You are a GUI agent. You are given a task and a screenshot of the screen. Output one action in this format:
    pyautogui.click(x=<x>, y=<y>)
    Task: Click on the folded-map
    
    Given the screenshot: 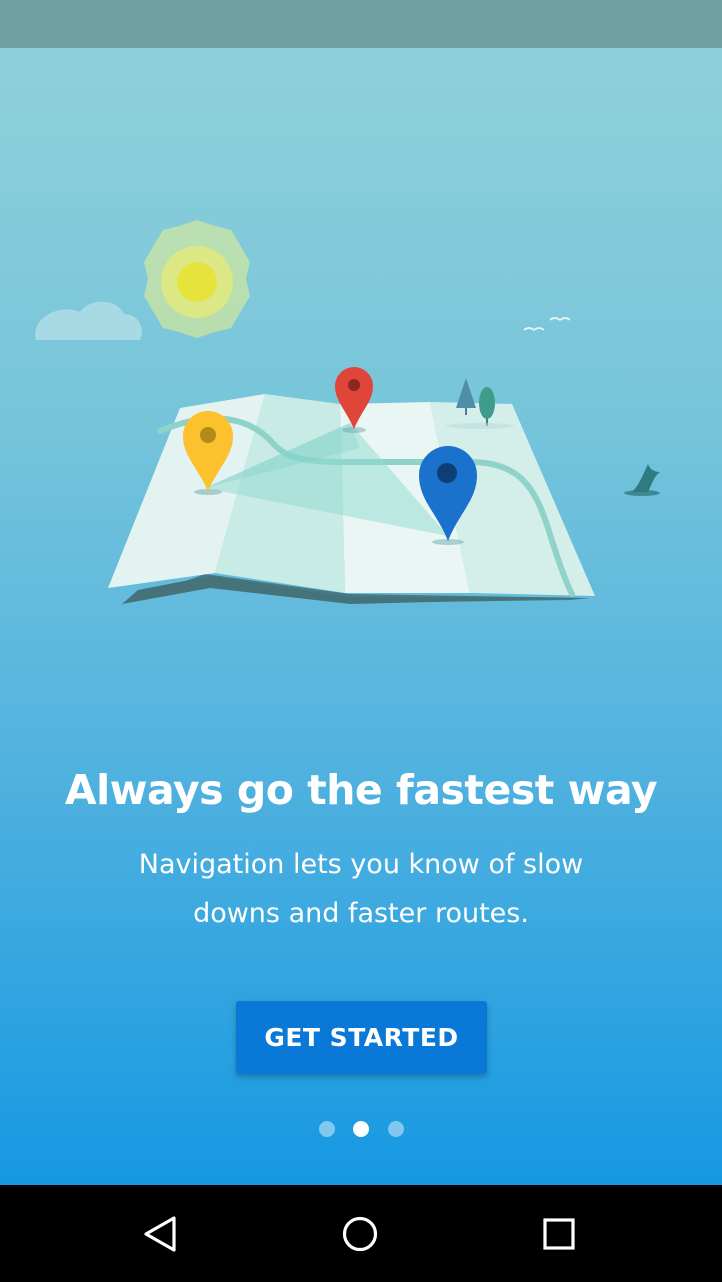 What is the action you would take?
    pyautogui.click(x=351, y=495)
    